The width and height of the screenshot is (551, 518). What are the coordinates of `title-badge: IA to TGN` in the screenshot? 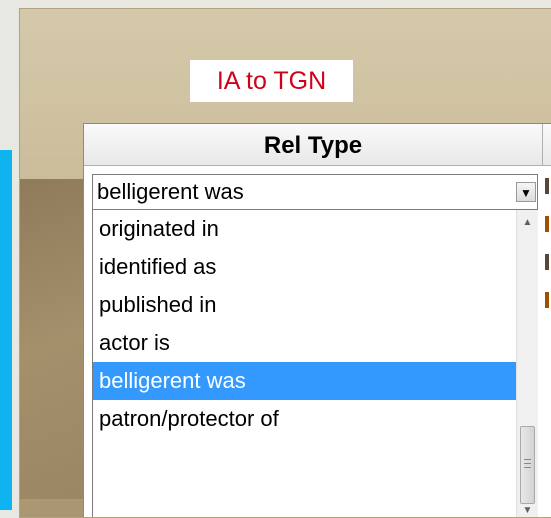 It's located at (271, 81).